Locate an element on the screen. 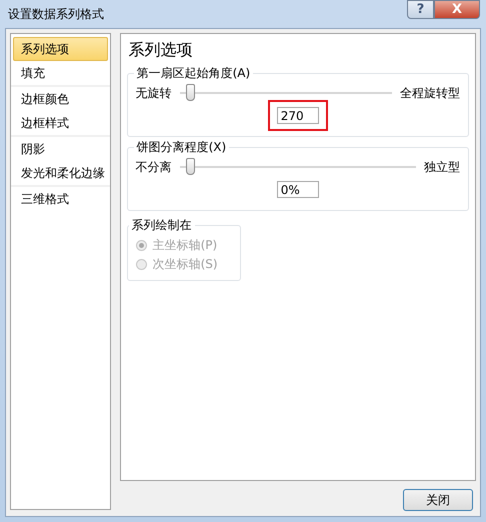 The height and width of the screenshot is (522, 486). window-title: 设置数据系列格式 is located at coordinates (56, 14).